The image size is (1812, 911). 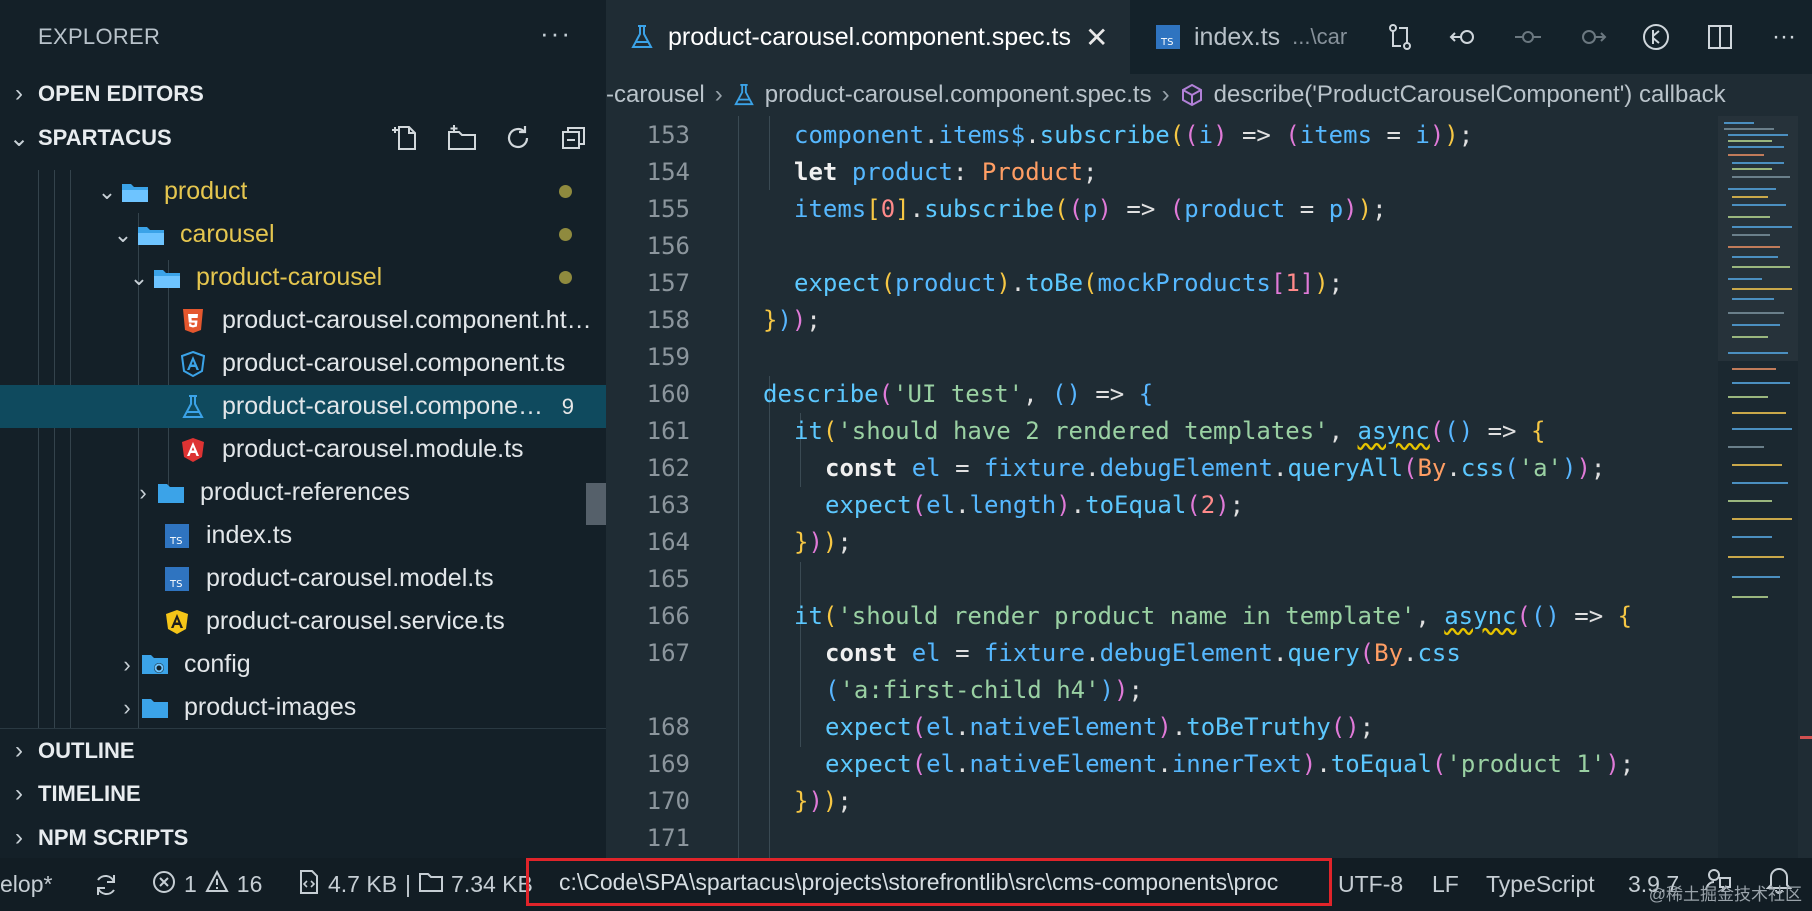 What do you see at coordinates (749, 541) in the screenshot?
I see `code-line: 164 }));` at bounding box center [749, 541].